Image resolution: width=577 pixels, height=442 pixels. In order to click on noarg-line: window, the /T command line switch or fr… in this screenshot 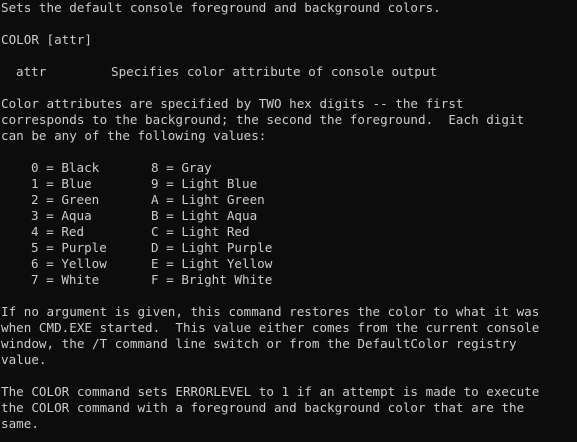, I will do `click(259, 343)`.